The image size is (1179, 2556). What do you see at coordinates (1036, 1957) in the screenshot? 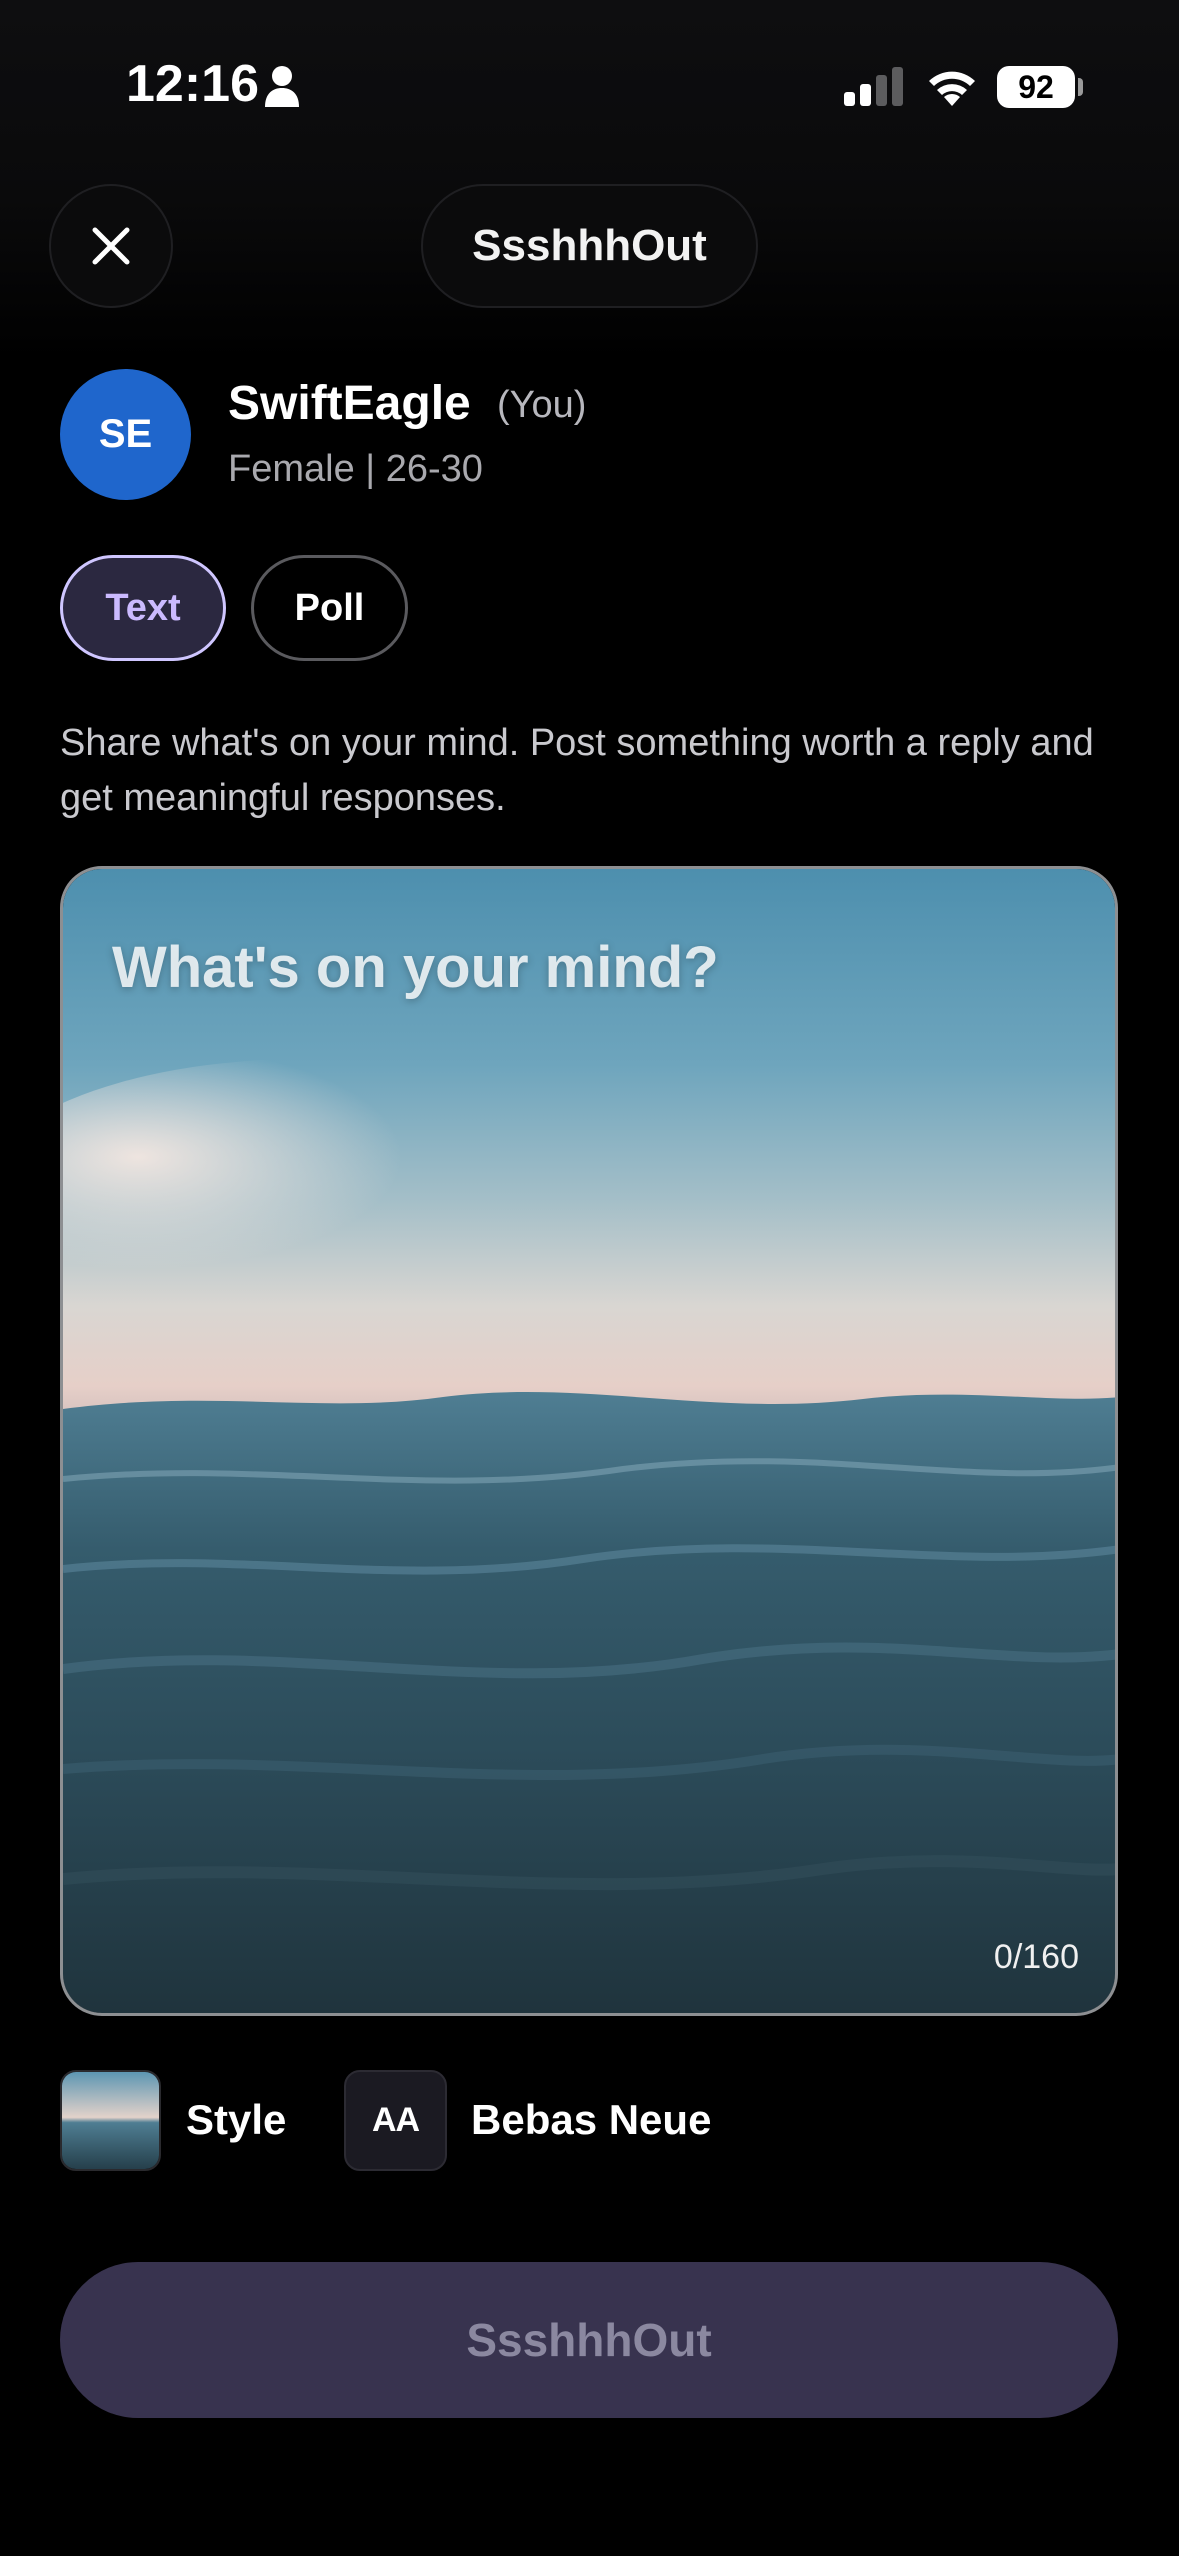
I see `character-counter: 0/160` at bounding box center [1036, 1957].